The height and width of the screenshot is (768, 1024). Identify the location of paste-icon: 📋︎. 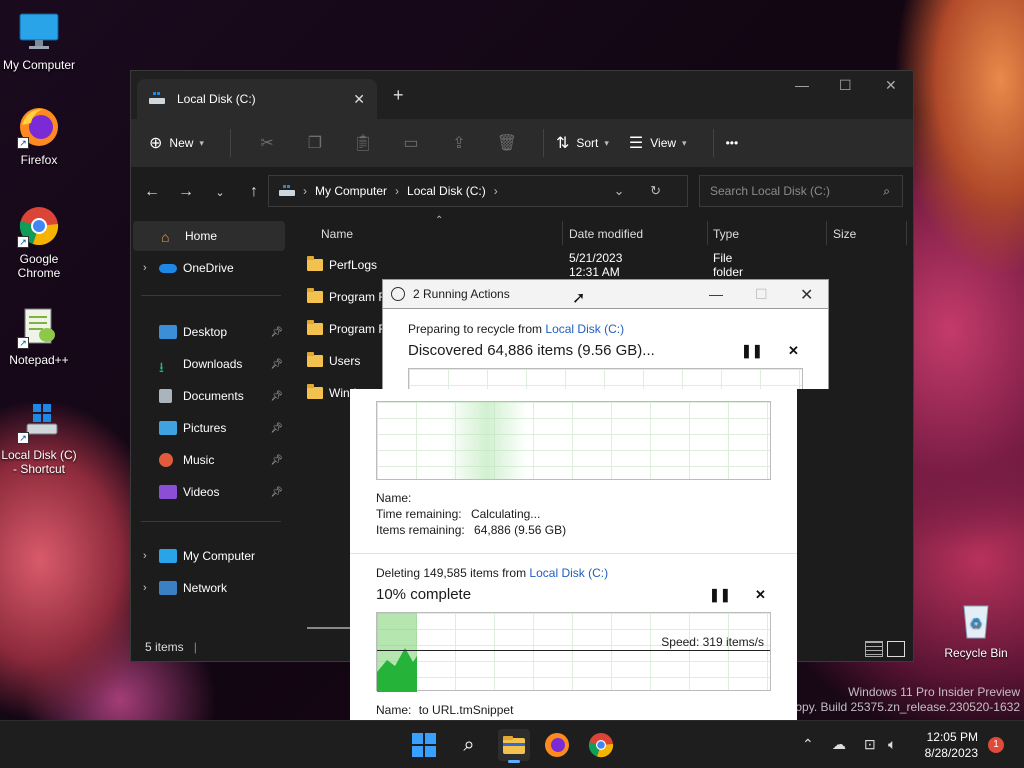
(363, 143).